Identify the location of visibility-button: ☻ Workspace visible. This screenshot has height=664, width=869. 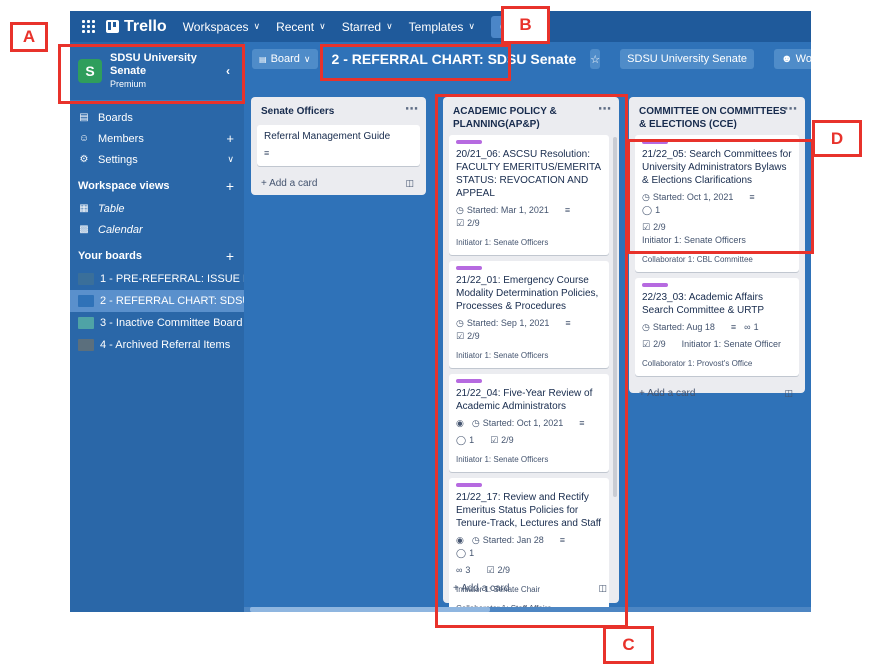
(792, 59).